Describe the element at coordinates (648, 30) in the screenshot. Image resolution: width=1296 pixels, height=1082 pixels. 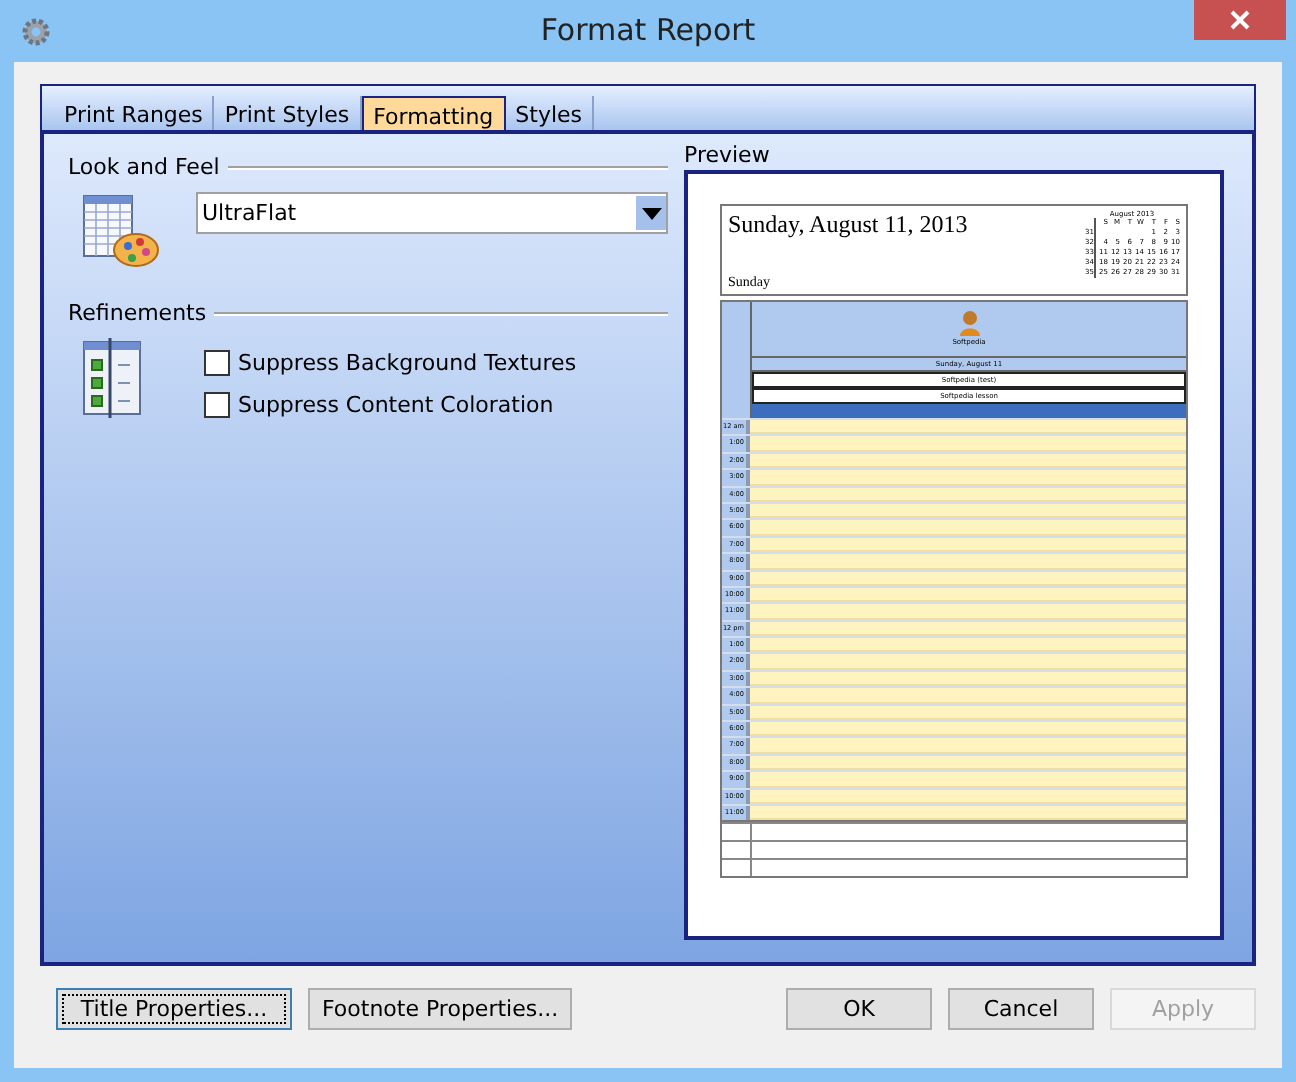
I see `window-title: Format Report` at that location.